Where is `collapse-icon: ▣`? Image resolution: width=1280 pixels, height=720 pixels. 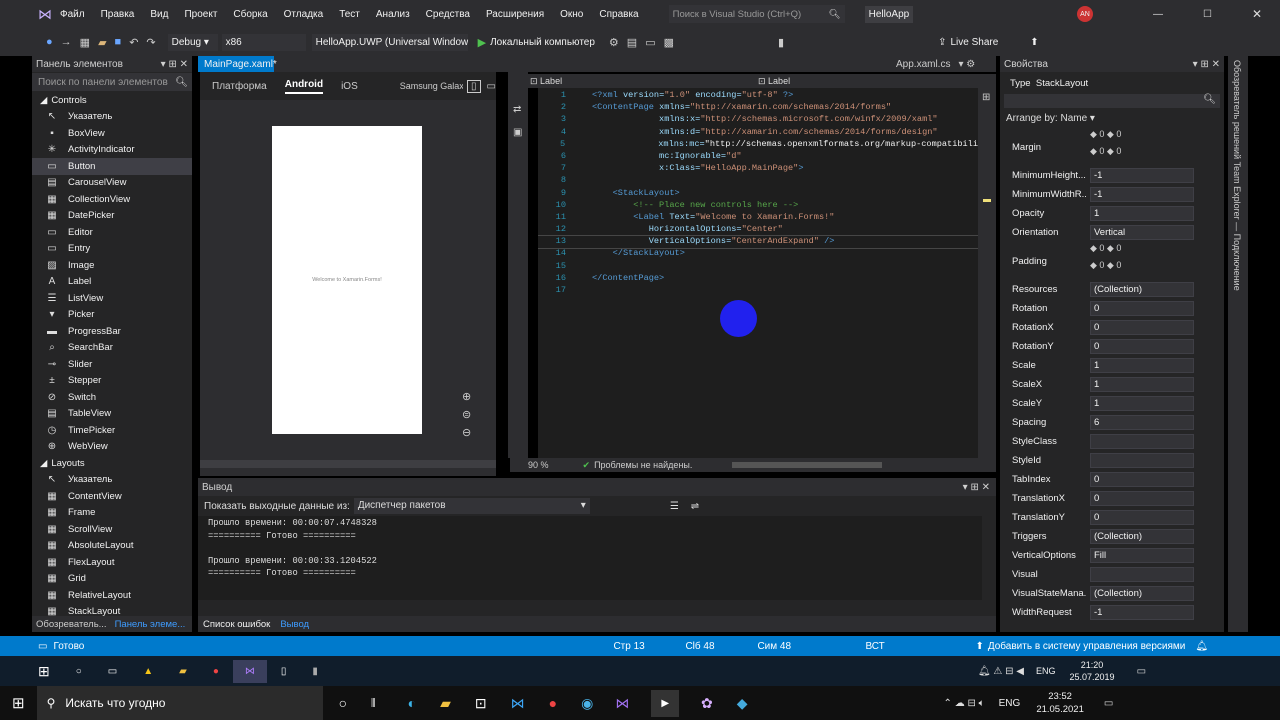 collapse-icon: ▣ is located at coordinates (520, 132).